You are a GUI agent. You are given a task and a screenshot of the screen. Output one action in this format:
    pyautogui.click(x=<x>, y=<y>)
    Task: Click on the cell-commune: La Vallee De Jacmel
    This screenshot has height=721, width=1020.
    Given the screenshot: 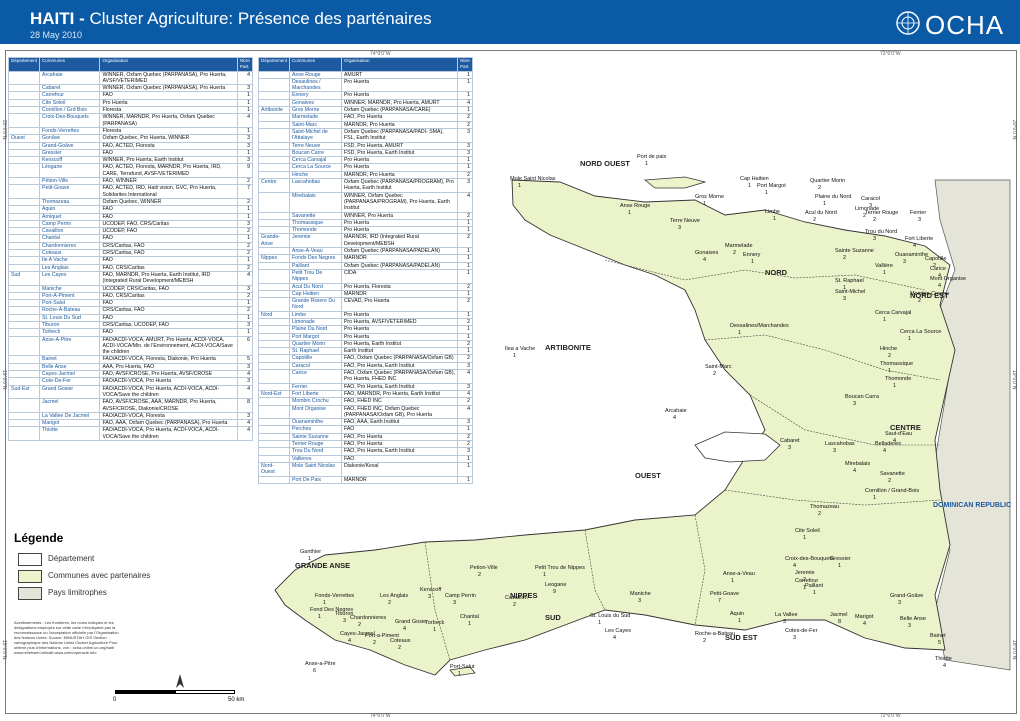 What is the action you would take?
    pyautogui.click(x=70, y=416)
    